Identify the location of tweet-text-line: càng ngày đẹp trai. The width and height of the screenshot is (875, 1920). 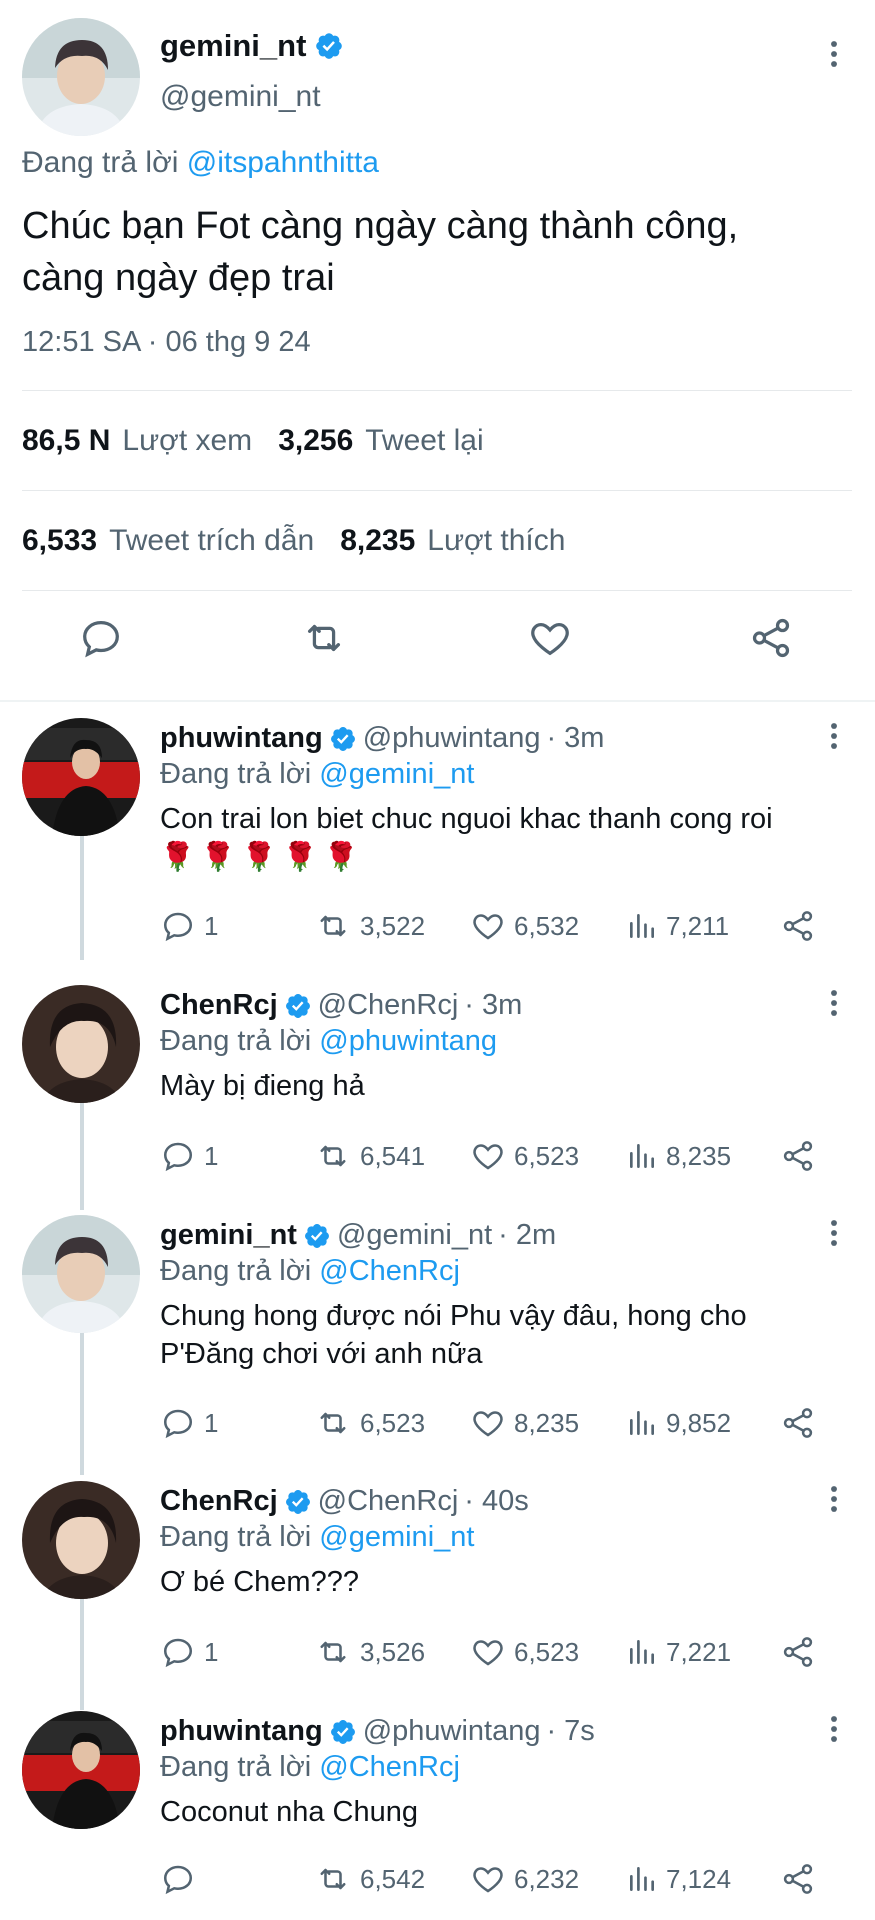
(178, 278).